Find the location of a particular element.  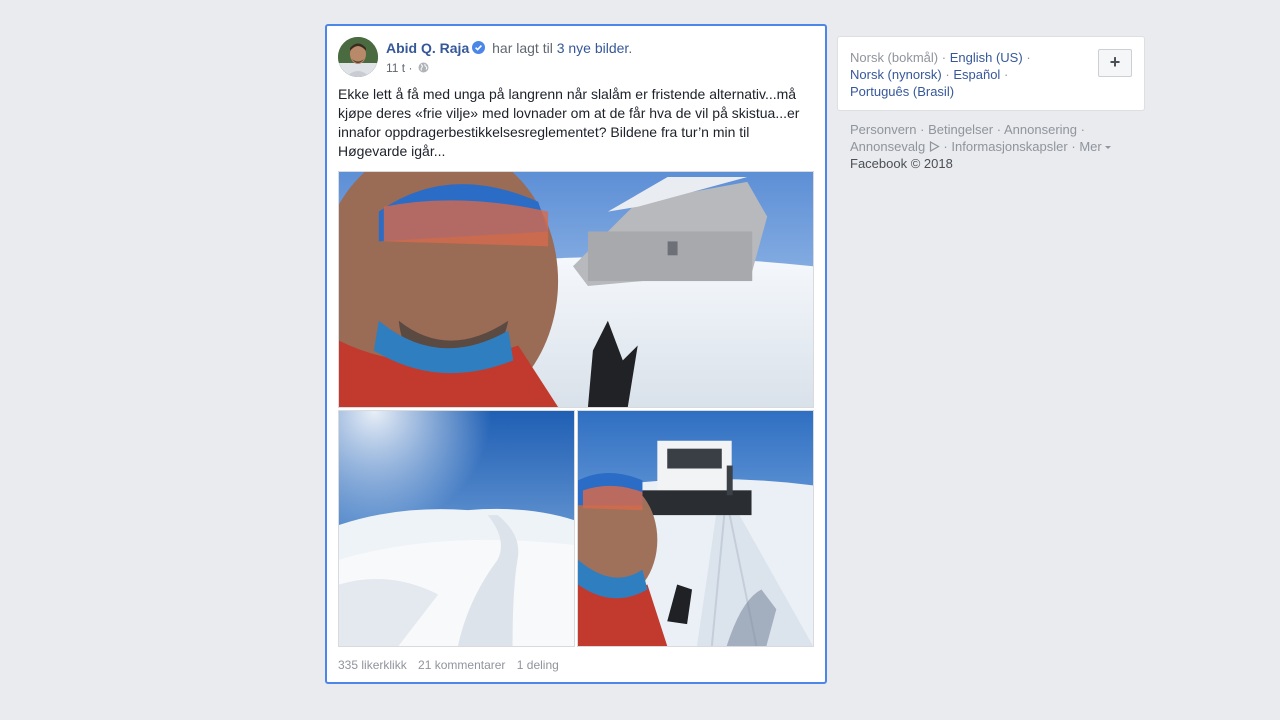

action-prefix: har lagt til is located at coordinates (522, 48).